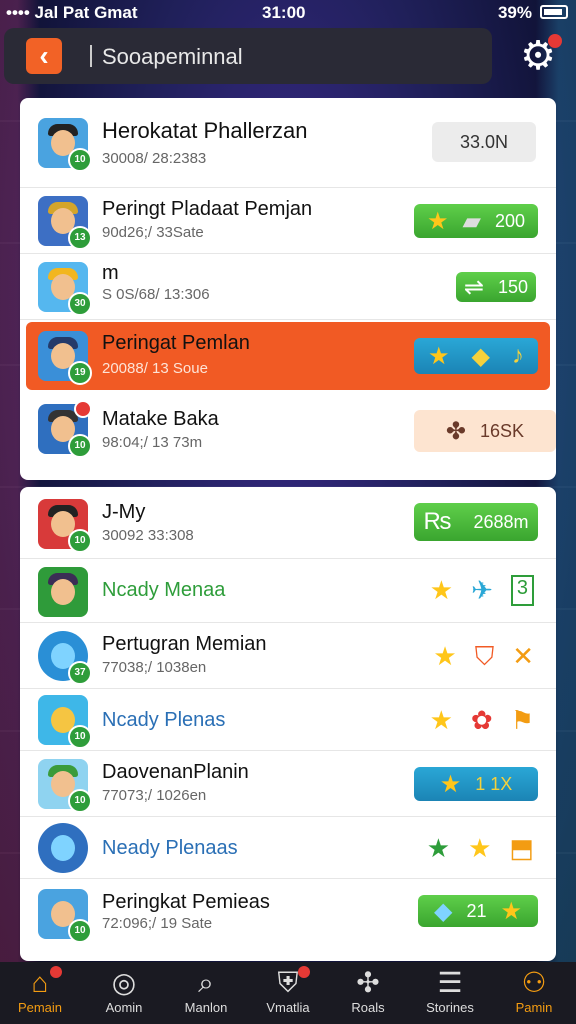 The width and height of the screenshot is (576, 1024). I want to click on people-icon: ⚇, so click(534, 982).